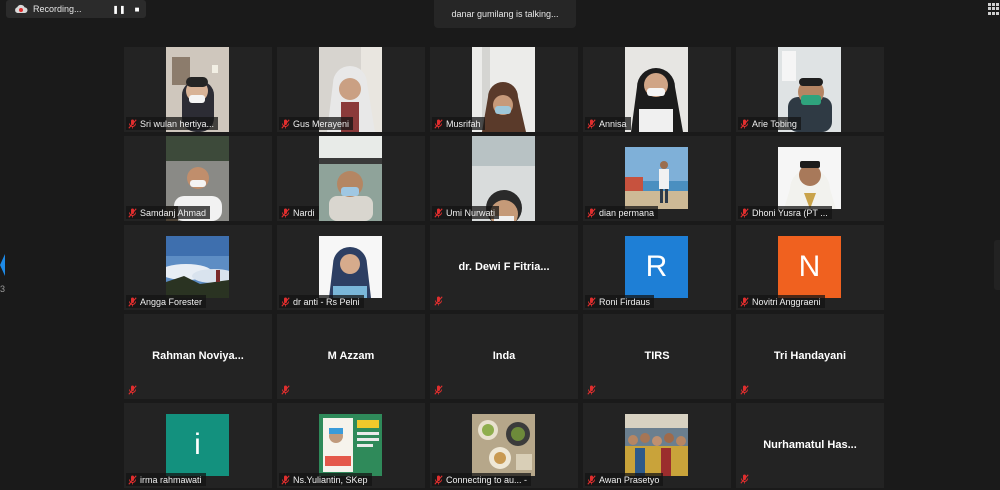  I want to click on gallery-view-icon, so click(994, 9).